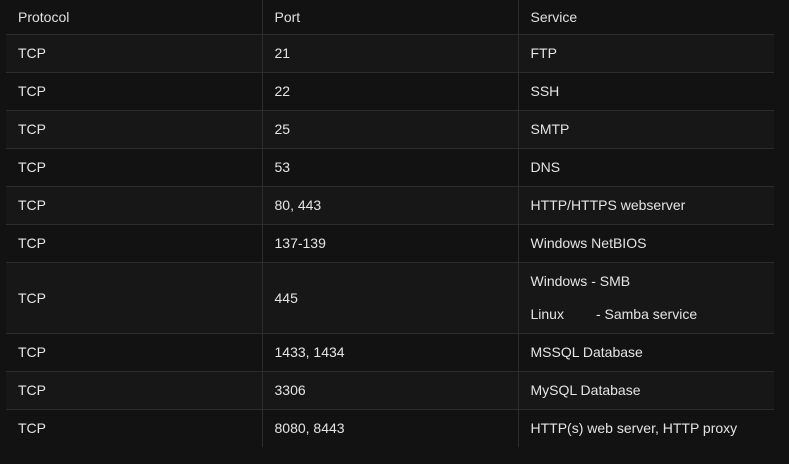 The height and width of the screenshot is (464, 789). I want to click on cell-port: 22, so click(390, 91).